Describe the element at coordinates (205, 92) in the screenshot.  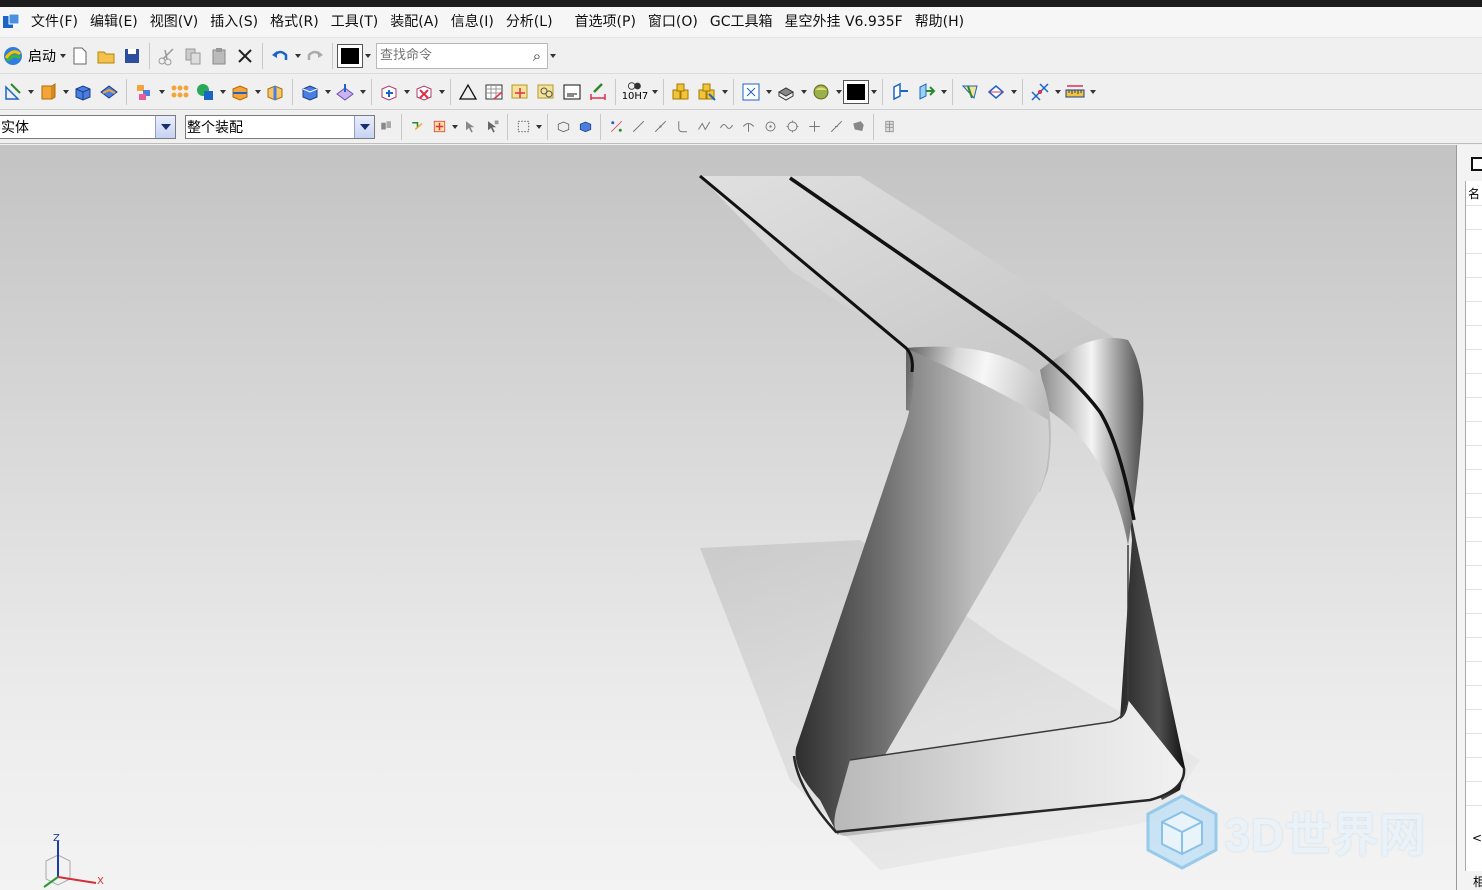
I see `unite-button` at that location.